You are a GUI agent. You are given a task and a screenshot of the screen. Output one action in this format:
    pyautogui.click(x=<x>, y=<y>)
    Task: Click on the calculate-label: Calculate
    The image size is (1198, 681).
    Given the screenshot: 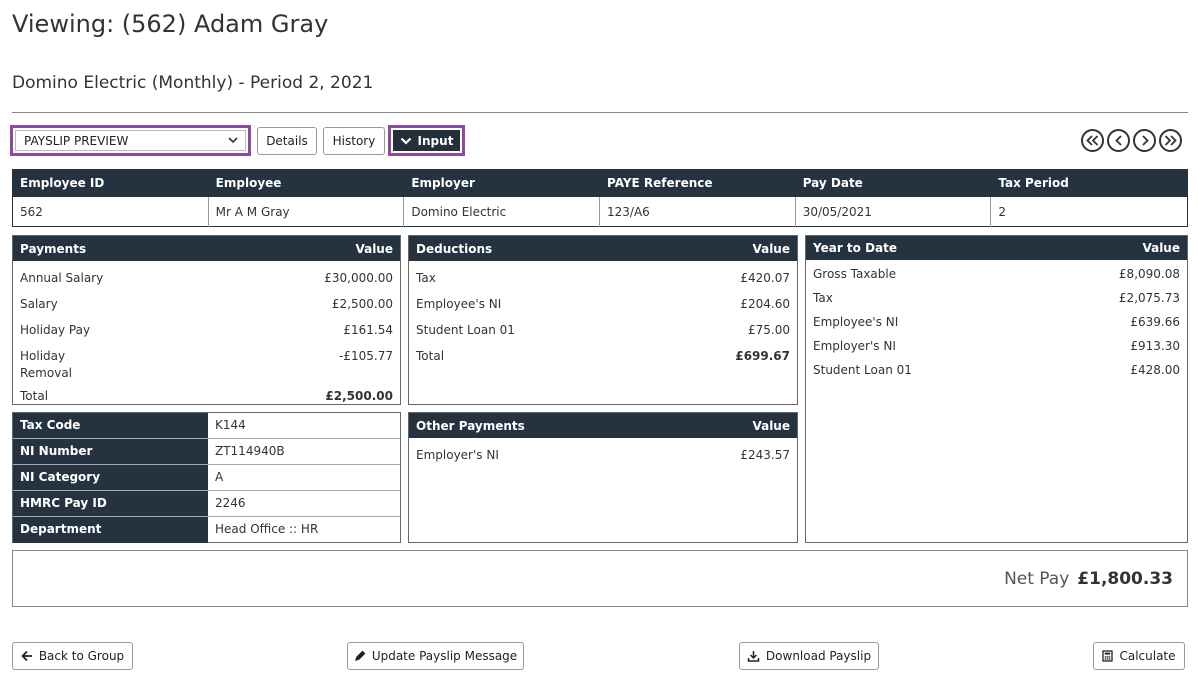 What is the action you would take?
    pyautogui.click(x=1147, y=656)
    